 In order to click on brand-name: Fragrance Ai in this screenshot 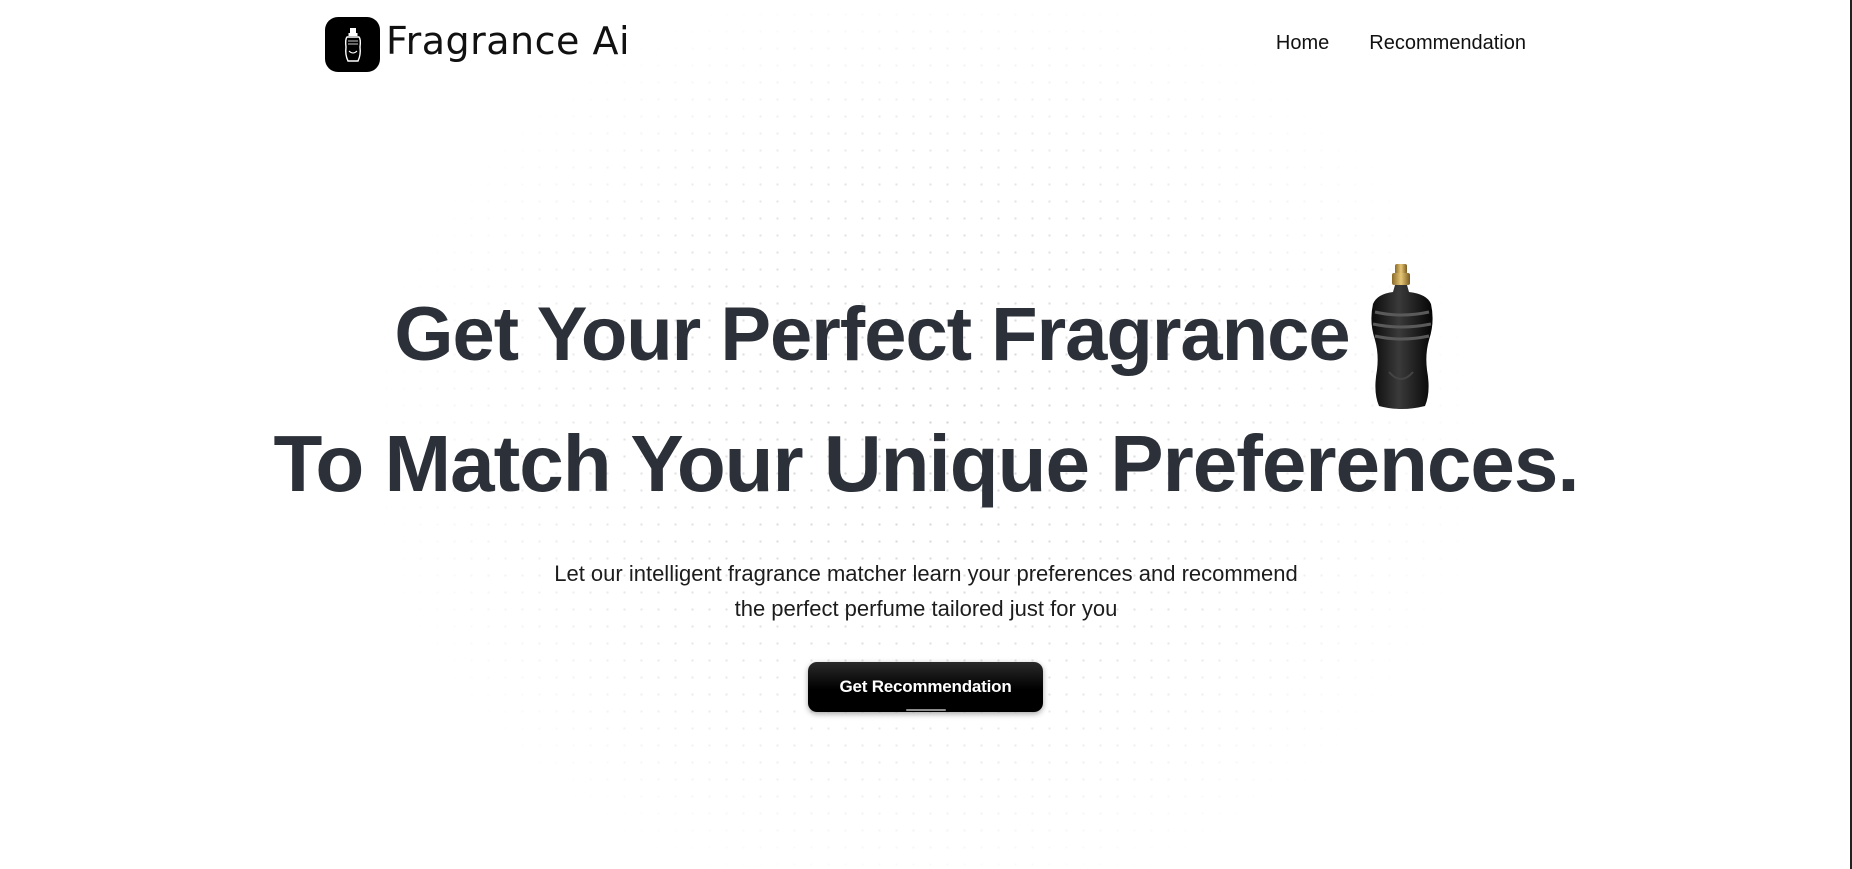, I will do `click(508, 40)`.